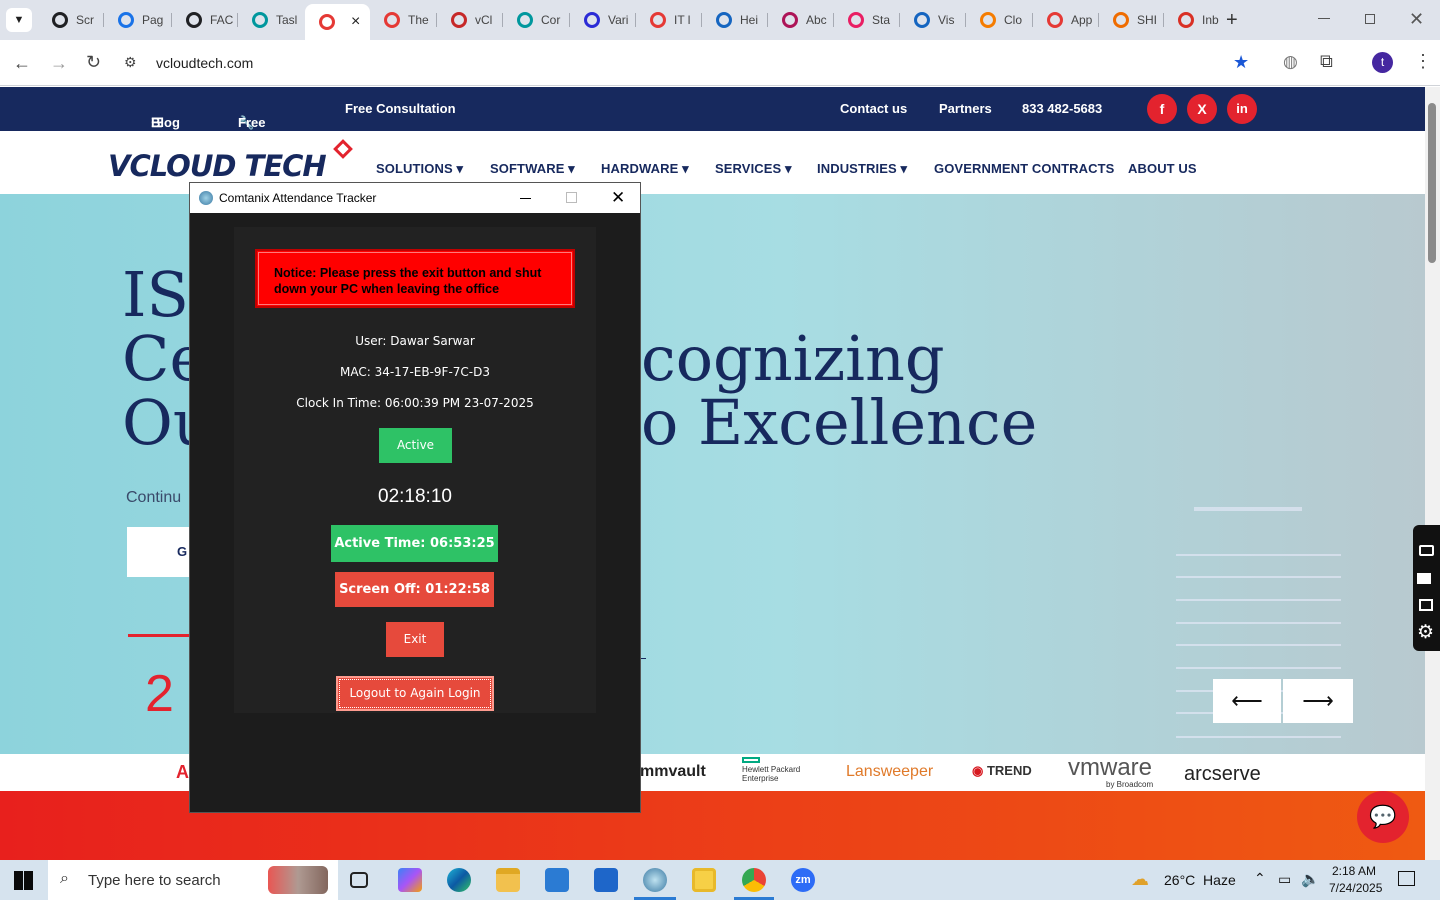  Describe the element at coordinates (71, 20) in the screenshot. I see `browser-tab: Scr` at that location.